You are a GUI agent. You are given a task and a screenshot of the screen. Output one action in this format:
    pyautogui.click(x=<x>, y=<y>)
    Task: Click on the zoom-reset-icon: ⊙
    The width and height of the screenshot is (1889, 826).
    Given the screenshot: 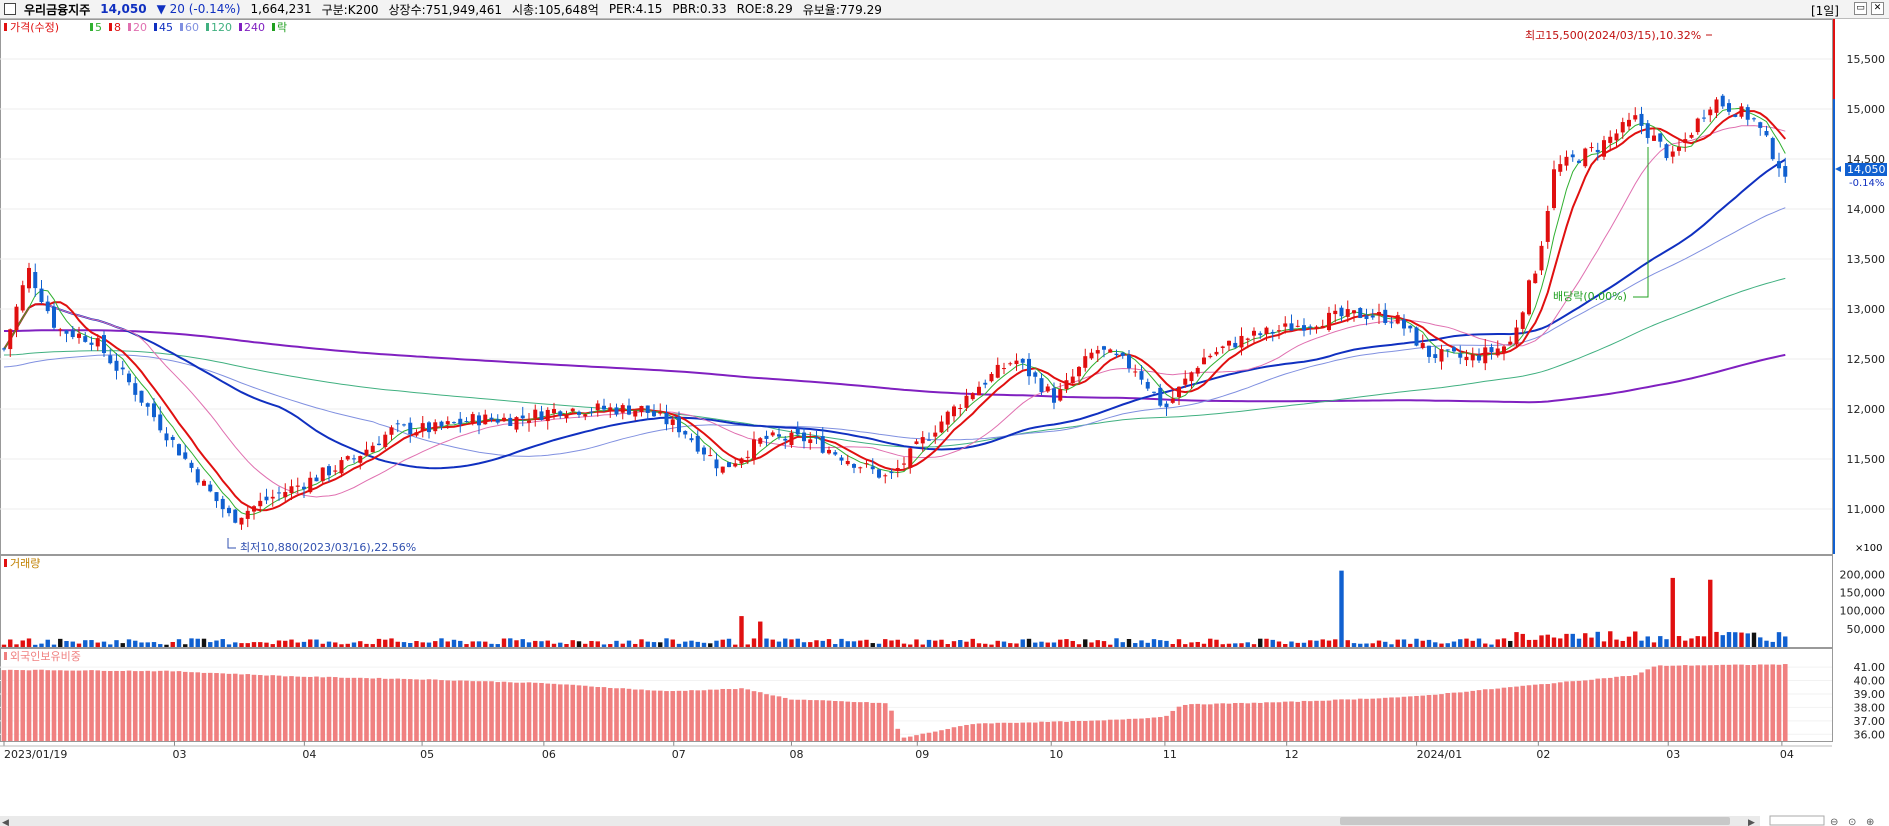 What is the action you would take?
    pyautogui.click(x=1852, y=821)
    